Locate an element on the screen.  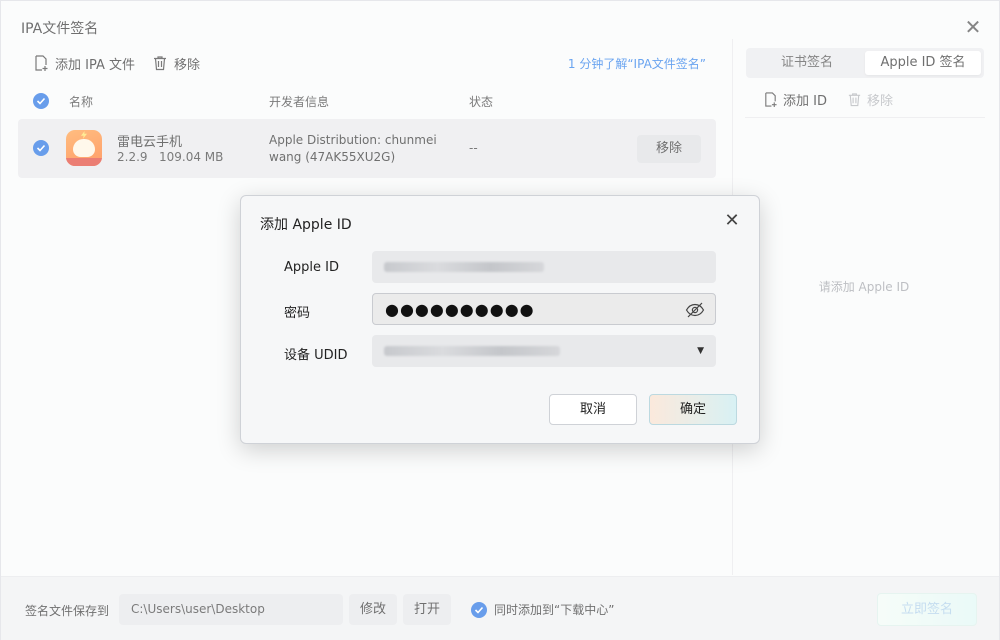
udid-select: ▼ is located at coordinates (544, 351).